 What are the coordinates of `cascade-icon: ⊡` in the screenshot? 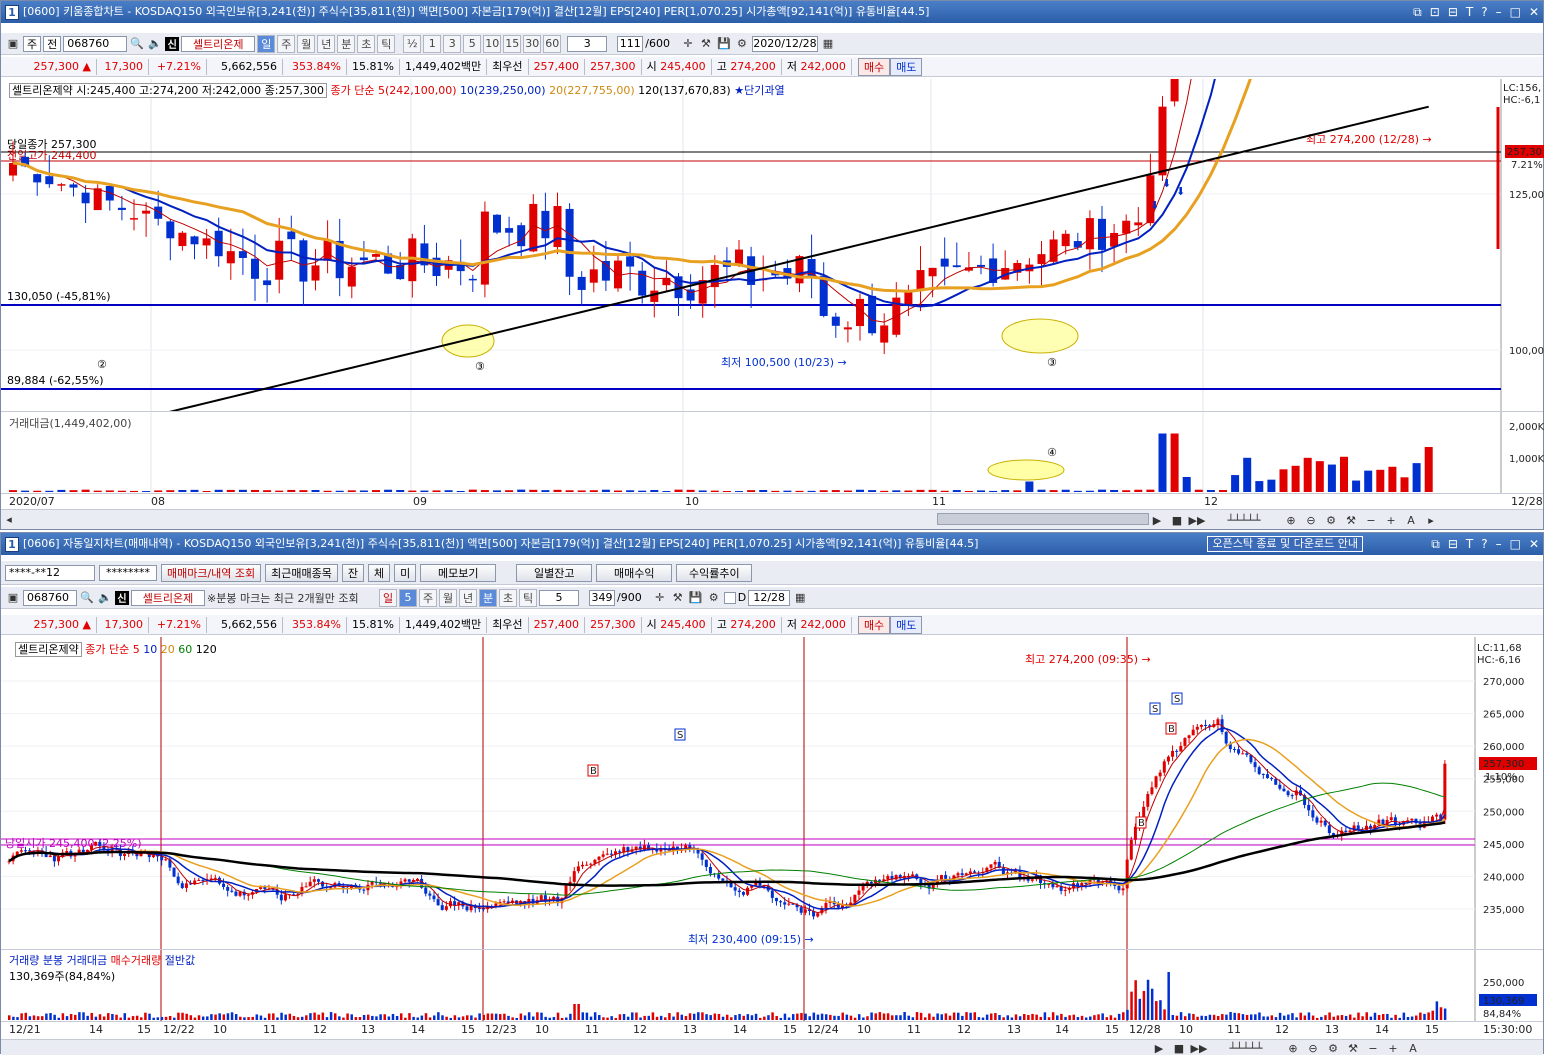 It's located at (1435, 12).